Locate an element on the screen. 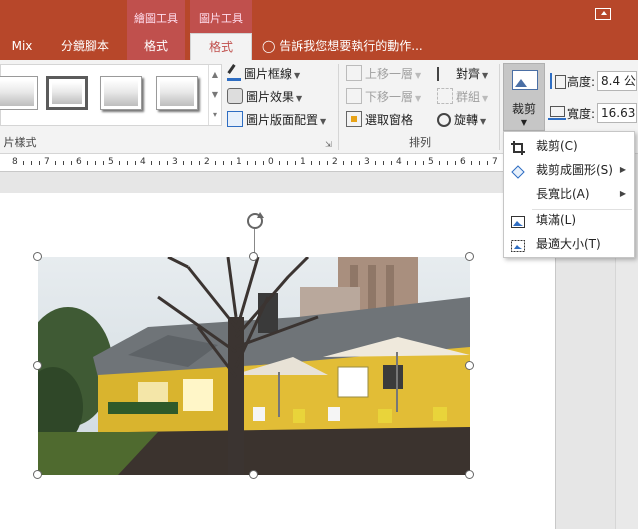  drawing-tools-label: 繪圖工具 is located at coordinates (156, 18).